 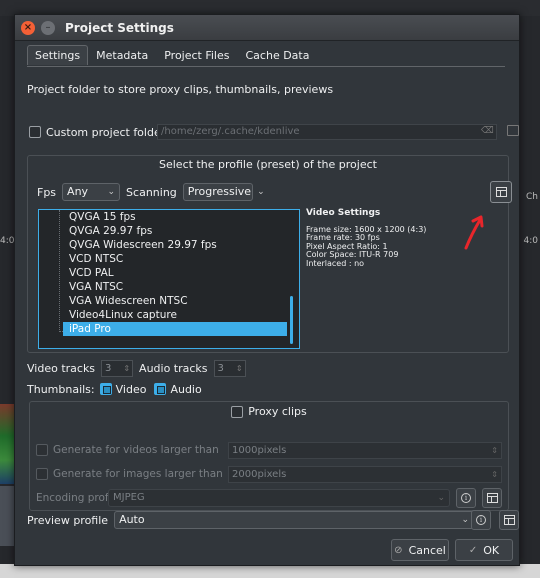 I want to click on check-icon: ✓, so click(x=473, y=550).